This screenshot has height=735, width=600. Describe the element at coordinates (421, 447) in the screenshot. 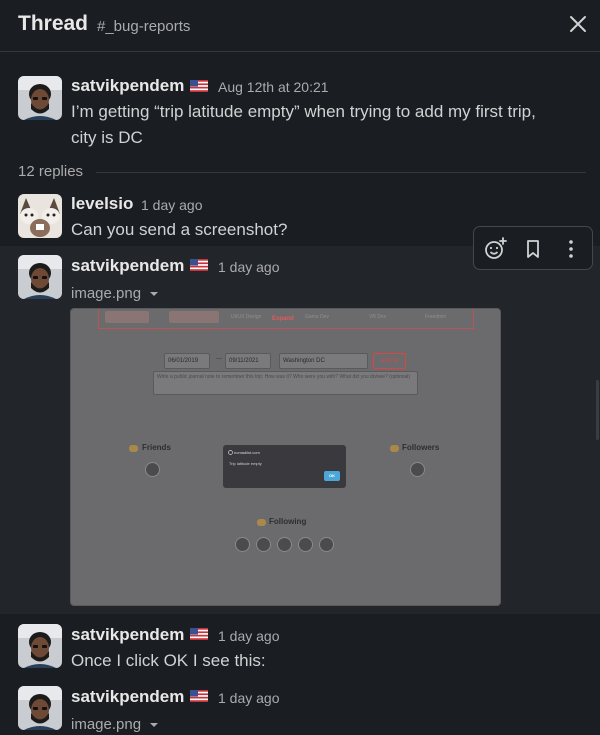

I see `attachment-followers: Followers` at that location.